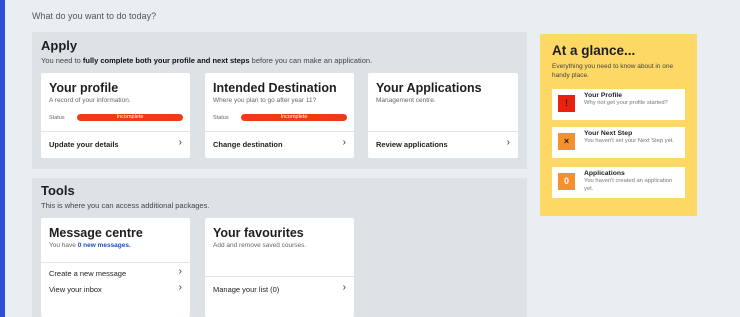 Image resolution: width=740 pixels, height=317 pixels. Describe the element at coordinates (2, 158) in the screenshot. I see `left-accent-strip` at that location.